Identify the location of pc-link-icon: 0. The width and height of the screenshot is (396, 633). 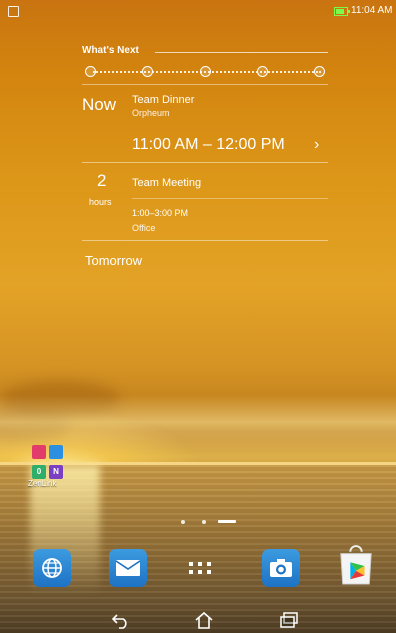
(39, 471).